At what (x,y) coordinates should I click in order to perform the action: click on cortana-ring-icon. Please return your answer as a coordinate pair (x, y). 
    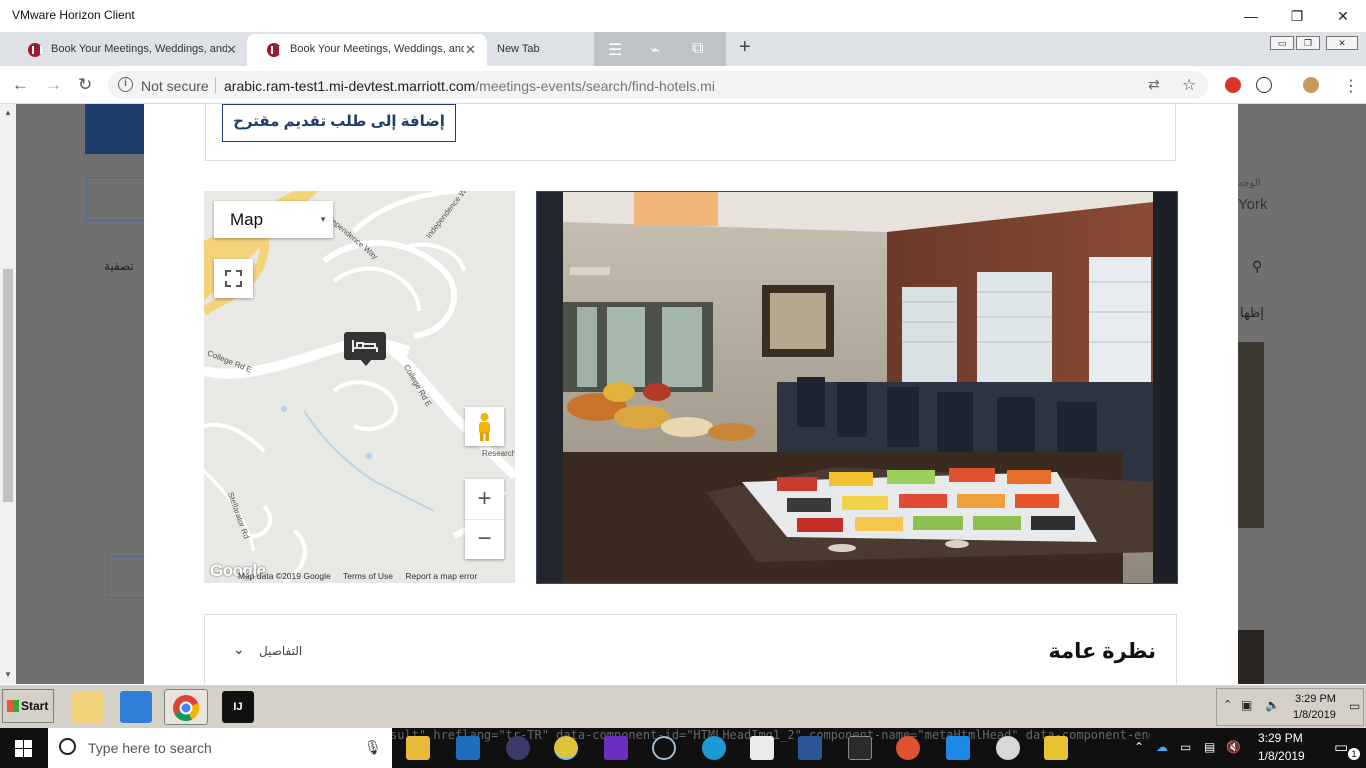
    Looking at the image, I should click on (664, 748).